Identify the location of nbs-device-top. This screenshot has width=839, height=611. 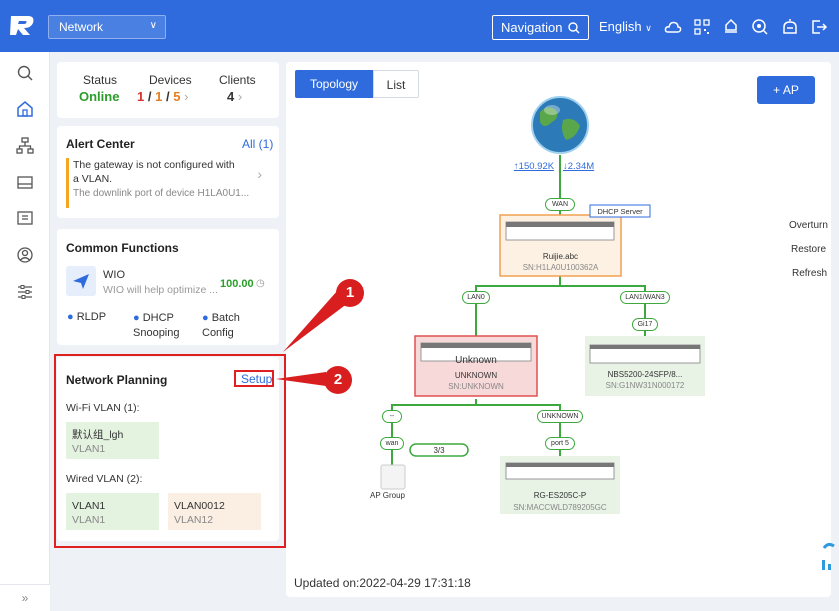
(645, 347).